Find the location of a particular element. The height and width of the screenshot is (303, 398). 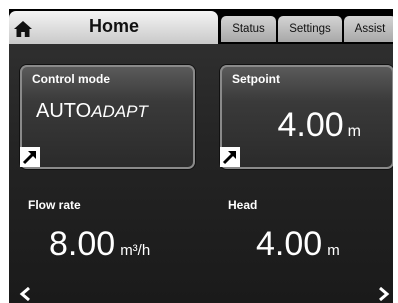

flow-rate-unit: m³/h is located at coordinates (135, 250).